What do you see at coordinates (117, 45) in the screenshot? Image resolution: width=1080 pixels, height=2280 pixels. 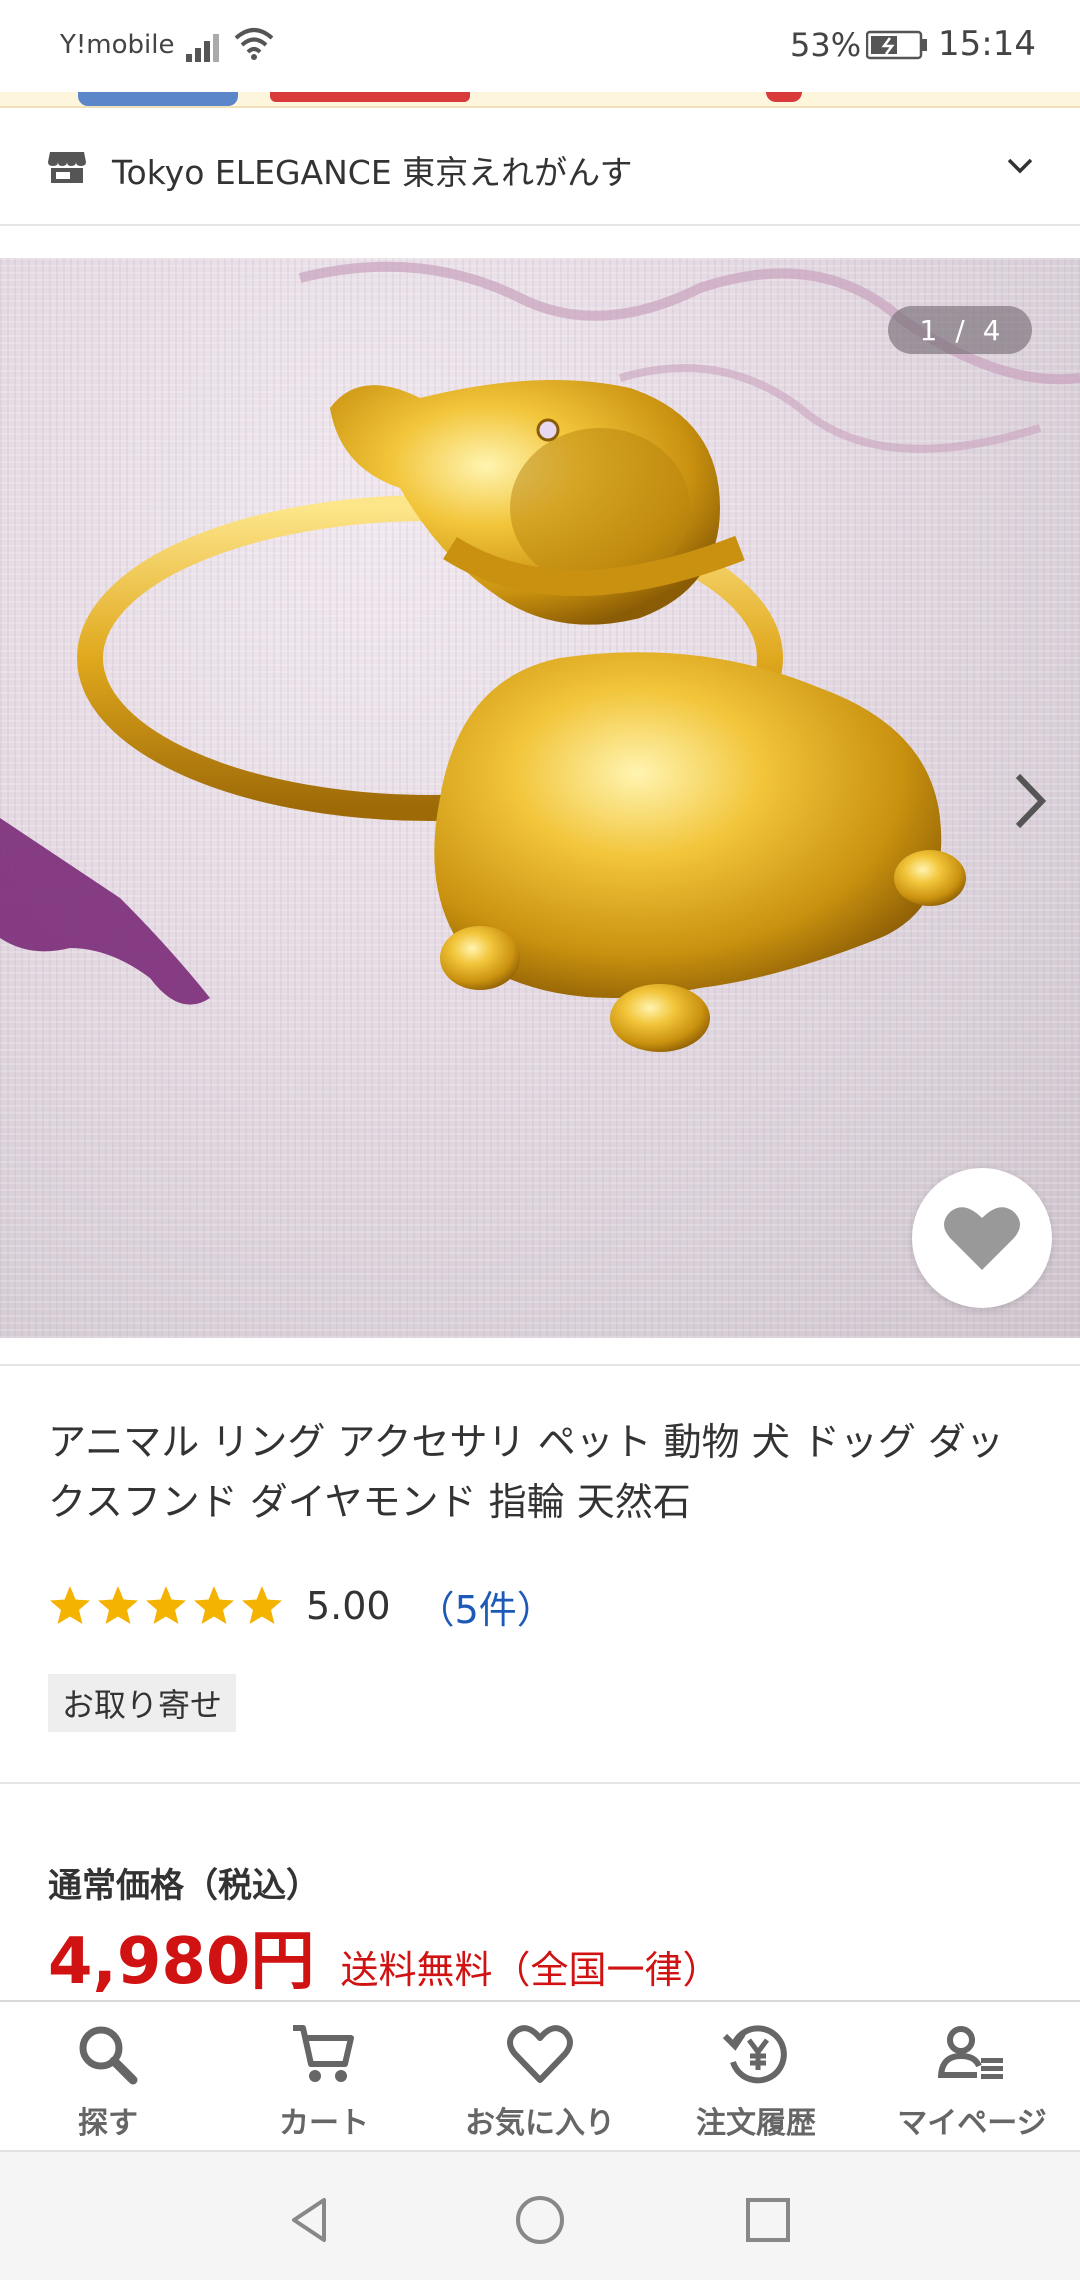 I see `carrier-name: Y!mobile` at bounding box center [117, 45].